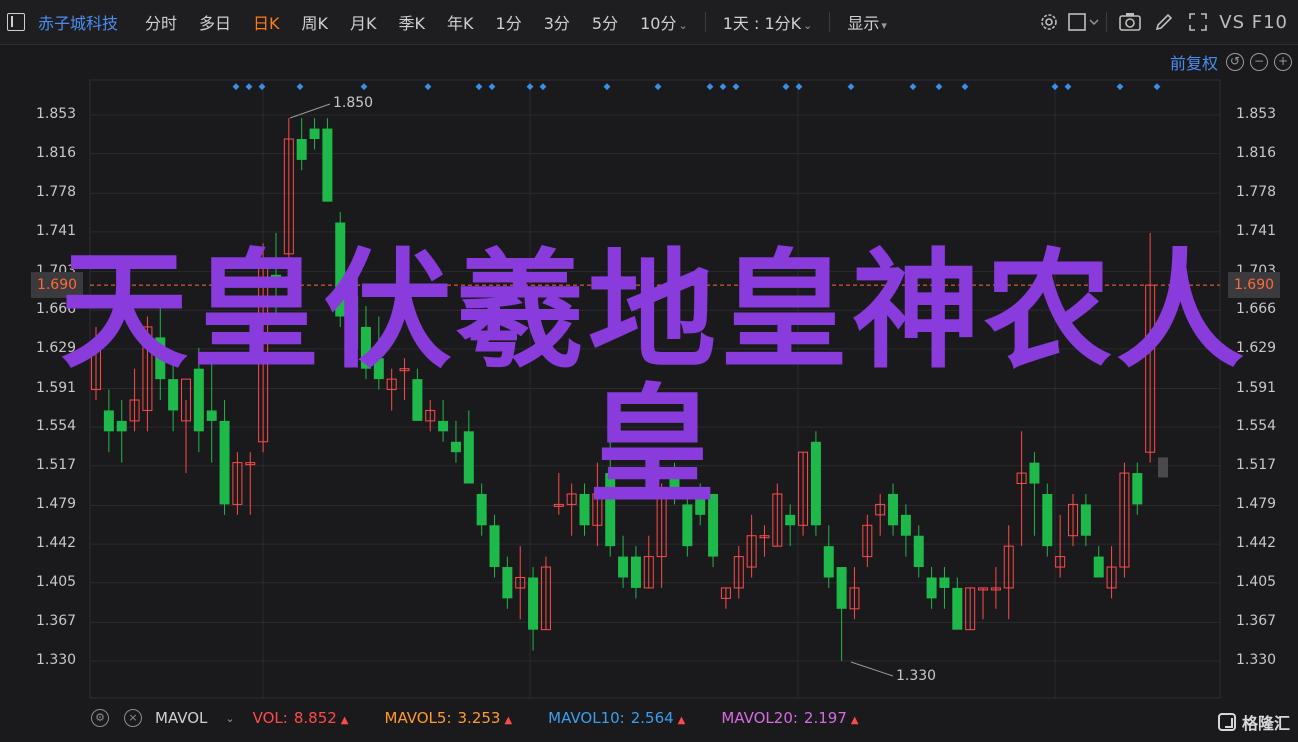 The width and height of the screenshot is (1298, 742). Describe the element at coordinates (133, 718) in the screenshot. I see `indicator-close-icon: ×` at that location.